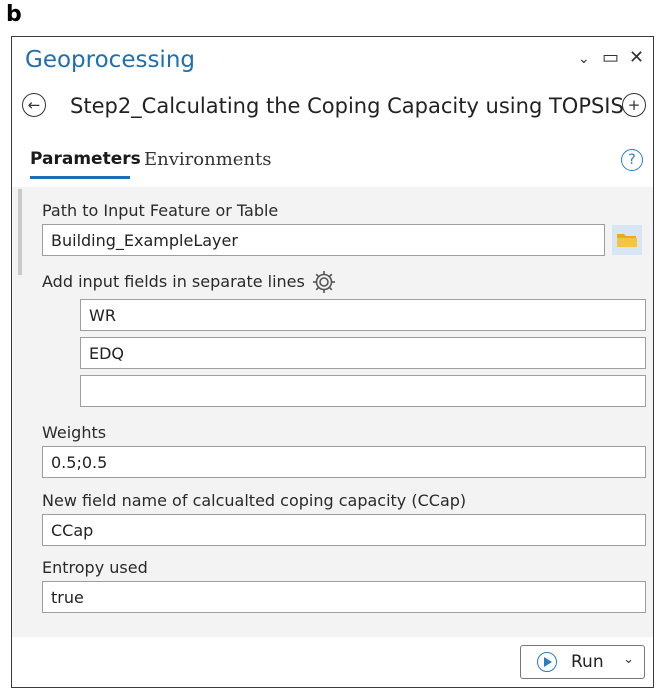 This screenshot has height=690, width=656. What do you see at coordinates (173, 281) in the screenshot?
I see `input-fields-label: Add input fields in separate lines` at bounding box center [173, 281].